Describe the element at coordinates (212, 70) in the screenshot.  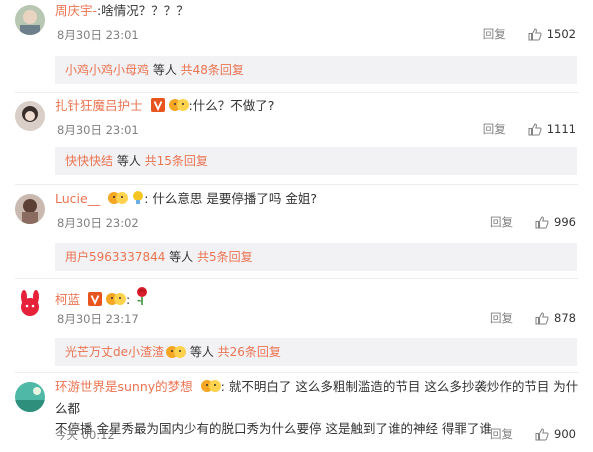
I see `sub-reply-count: 共48条回复` at that location.